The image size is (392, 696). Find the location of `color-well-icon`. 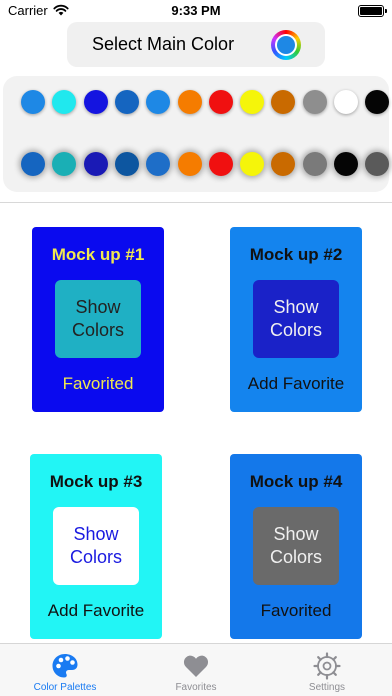

color-well-icon is located at coordinates (286, 45).